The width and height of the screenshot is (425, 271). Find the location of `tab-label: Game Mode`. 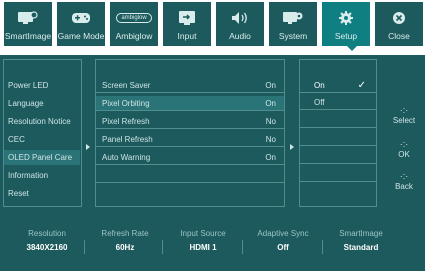

tab-label: Game Mode is located at coordinates (81, 36).